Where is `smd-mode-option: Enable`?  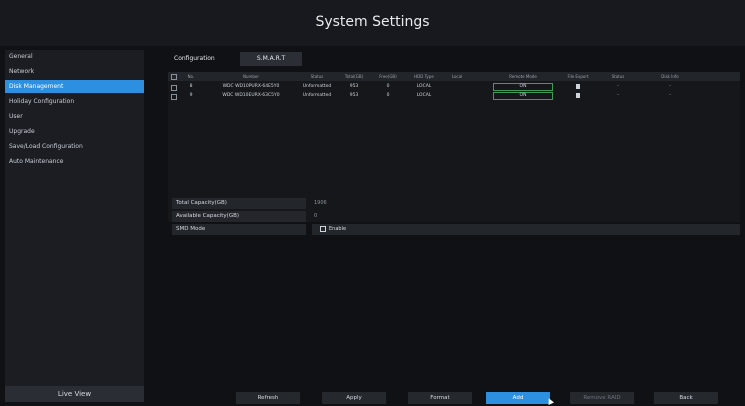
smd-mode-option: Enable is located at coordinates (333, 229).